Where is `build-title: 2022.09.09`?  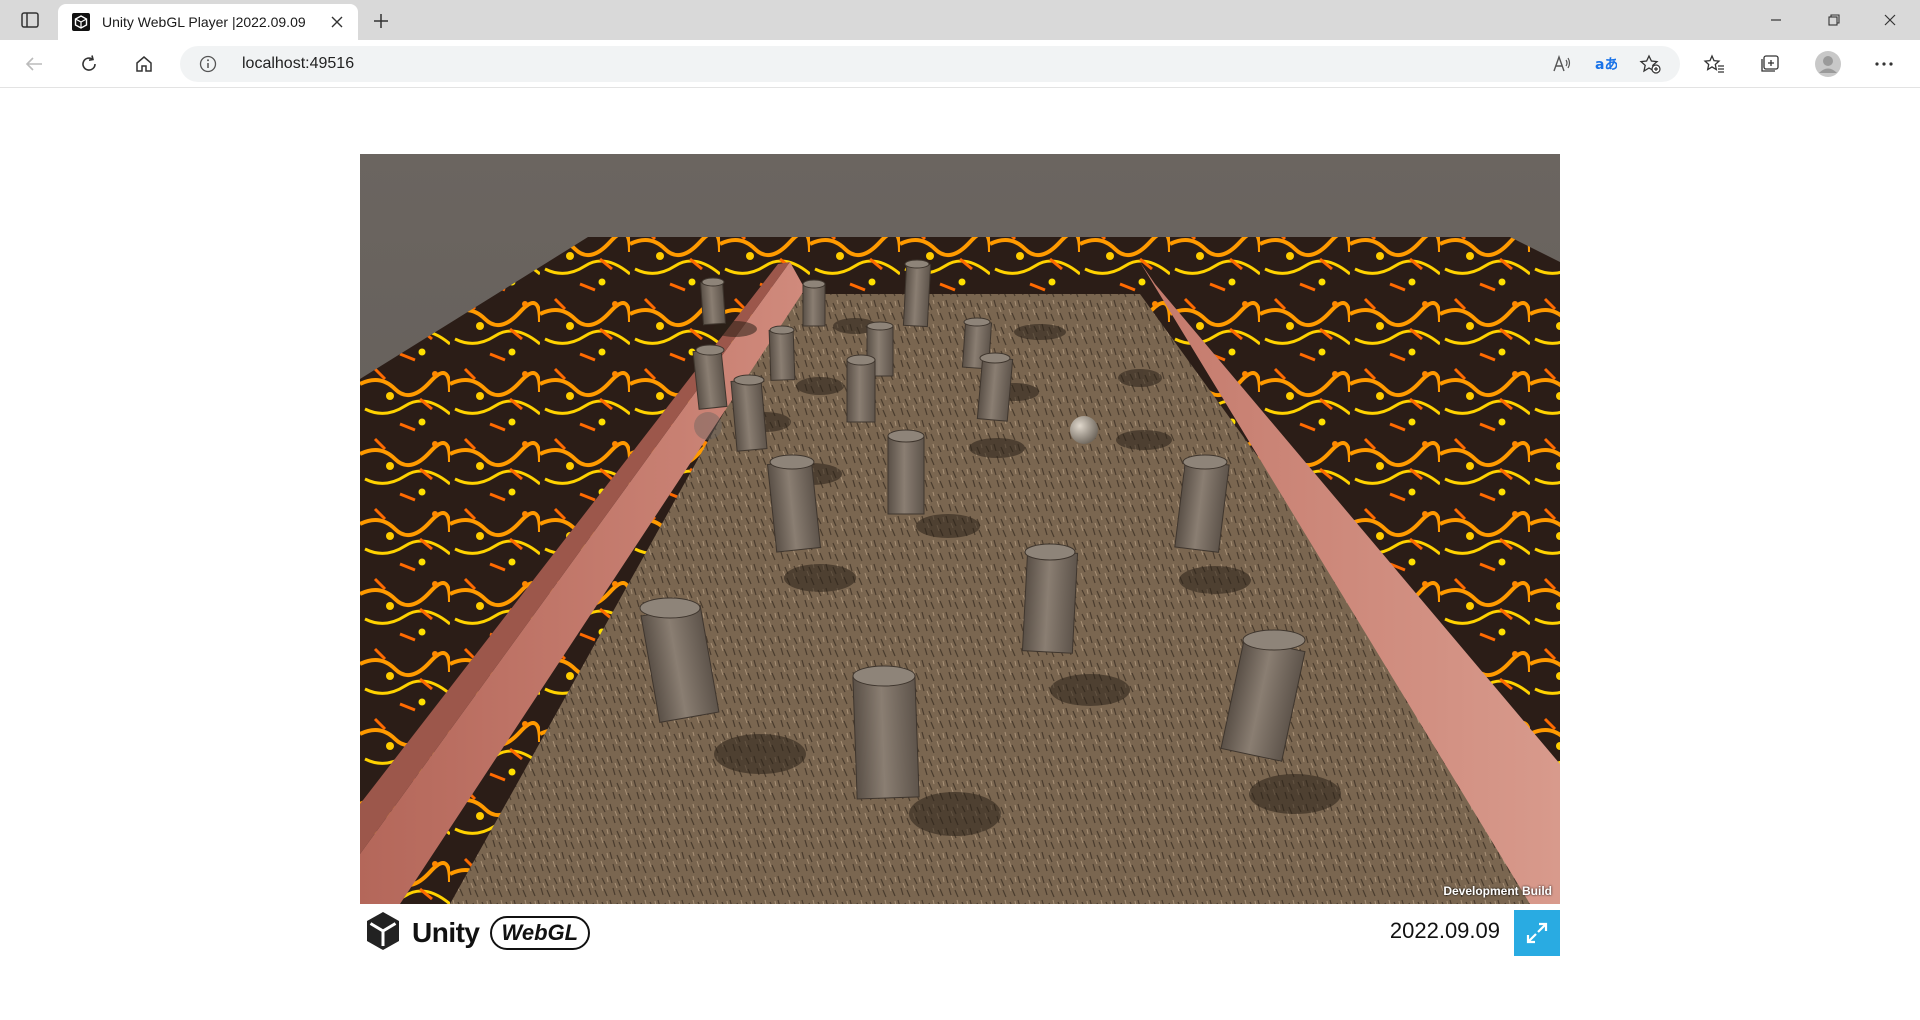
build-title: 2022.09.09 is located at coordinates (1444, 930).